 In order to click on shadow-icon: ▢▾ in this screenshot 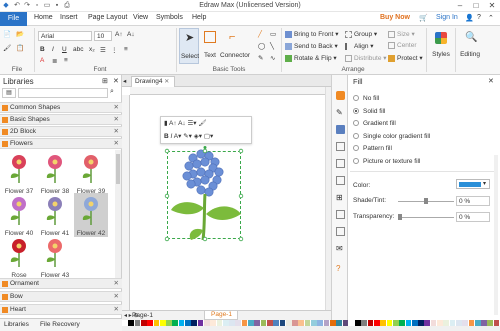, I will do `click(208, 136)`.